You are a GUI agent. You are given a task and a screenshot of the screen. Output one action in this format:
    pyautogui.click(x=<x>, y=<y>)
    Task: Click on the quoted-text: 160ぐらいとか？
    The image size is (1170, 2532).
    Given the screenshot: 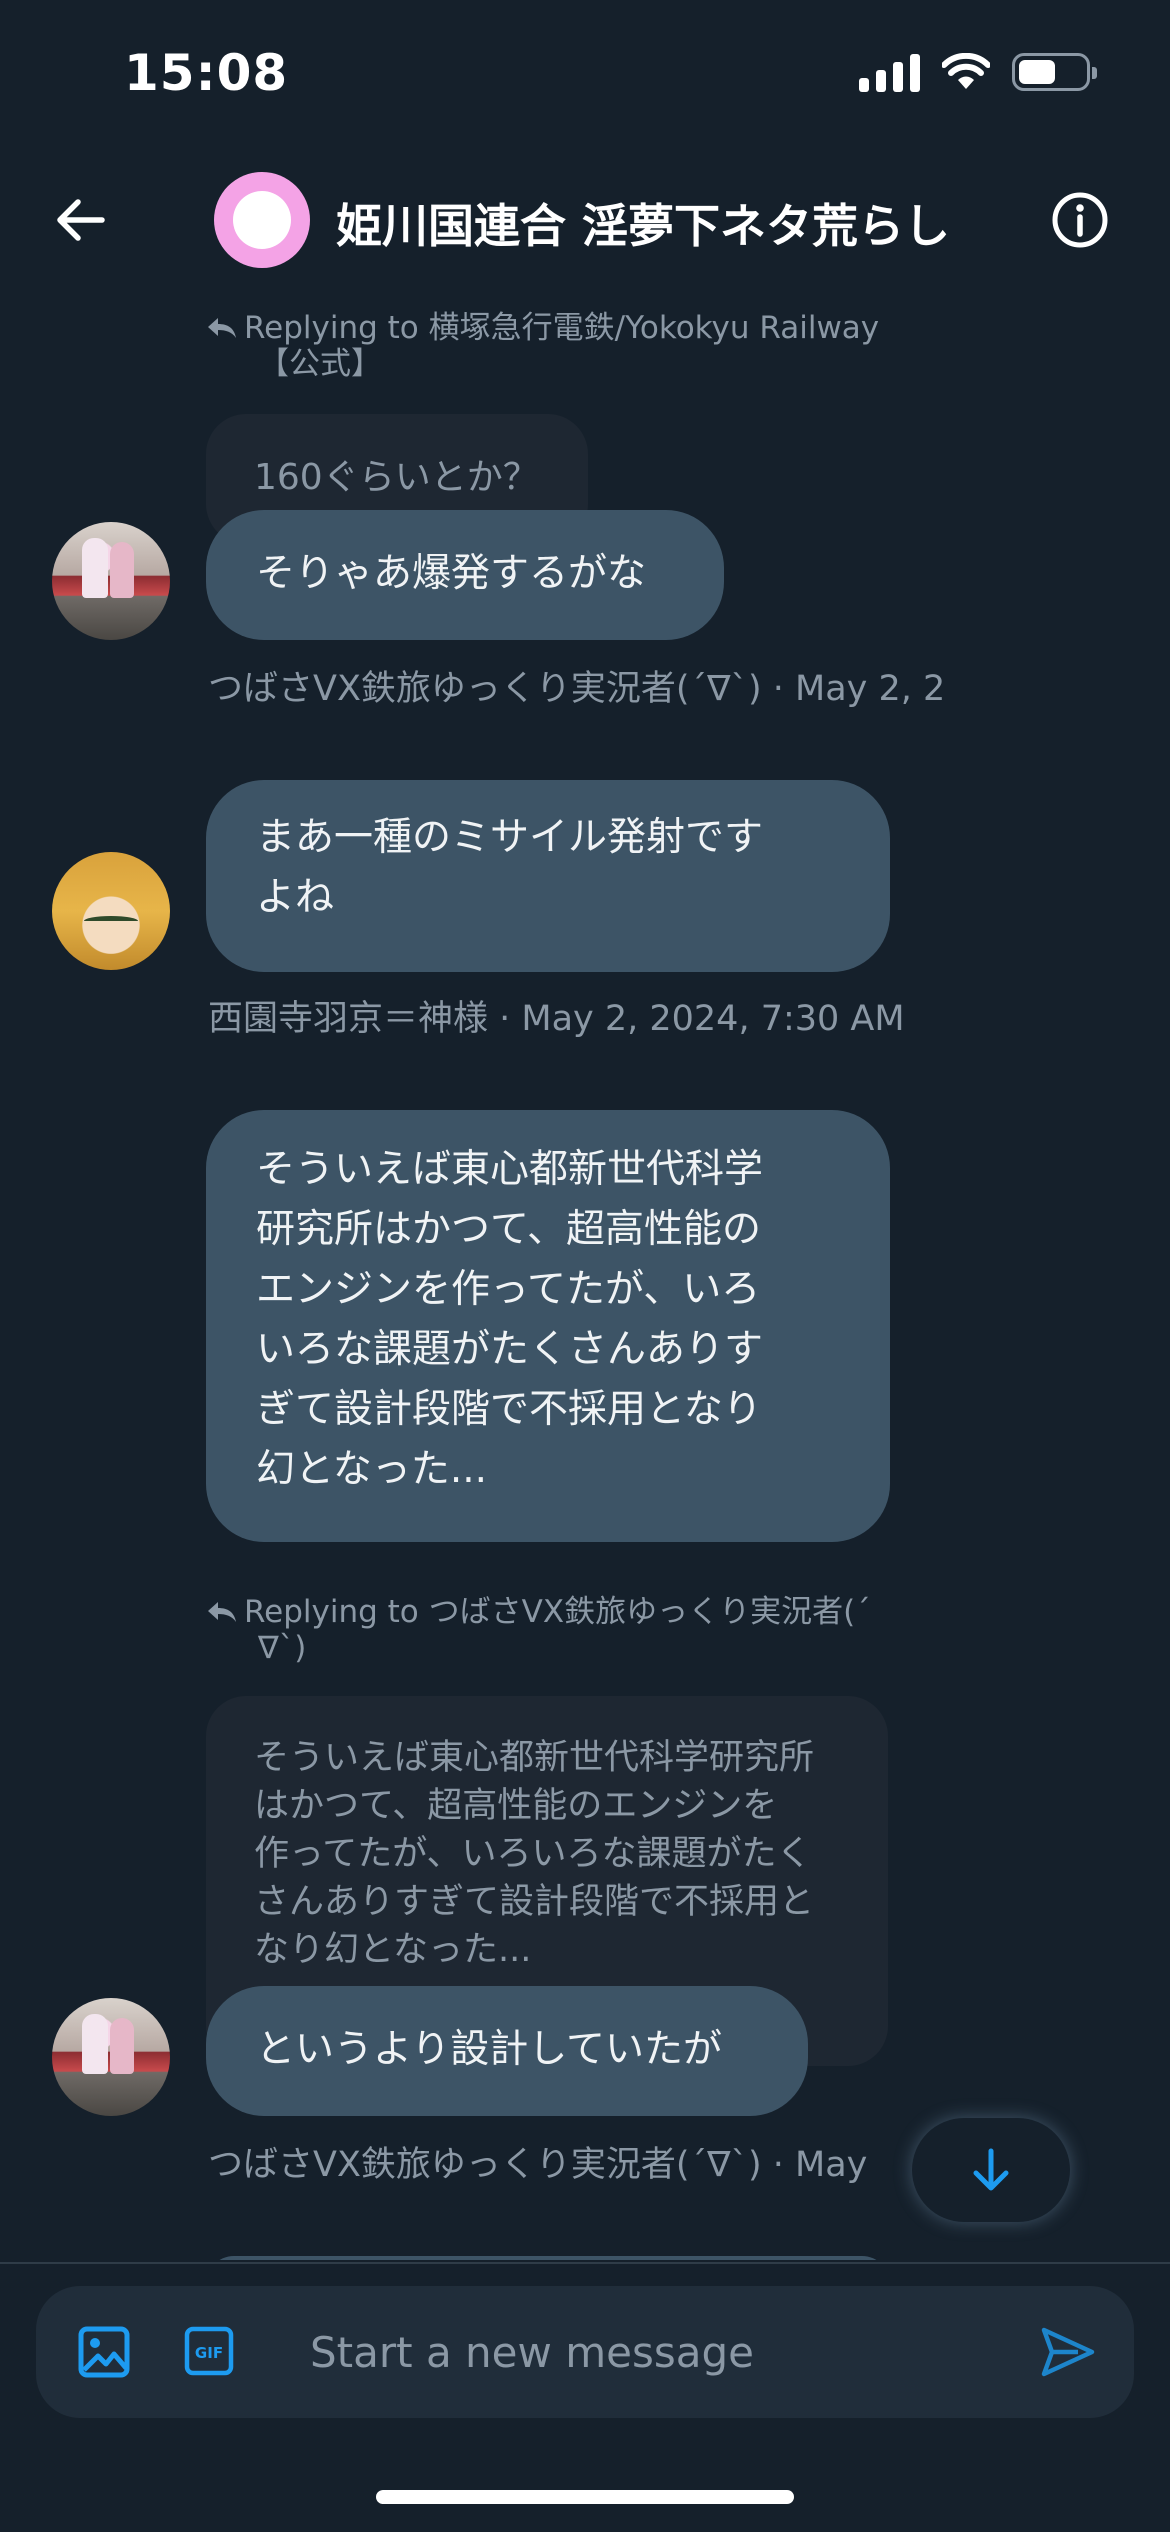 What is the action you would take?
    pyautogui.click(x=396, y=477)
    